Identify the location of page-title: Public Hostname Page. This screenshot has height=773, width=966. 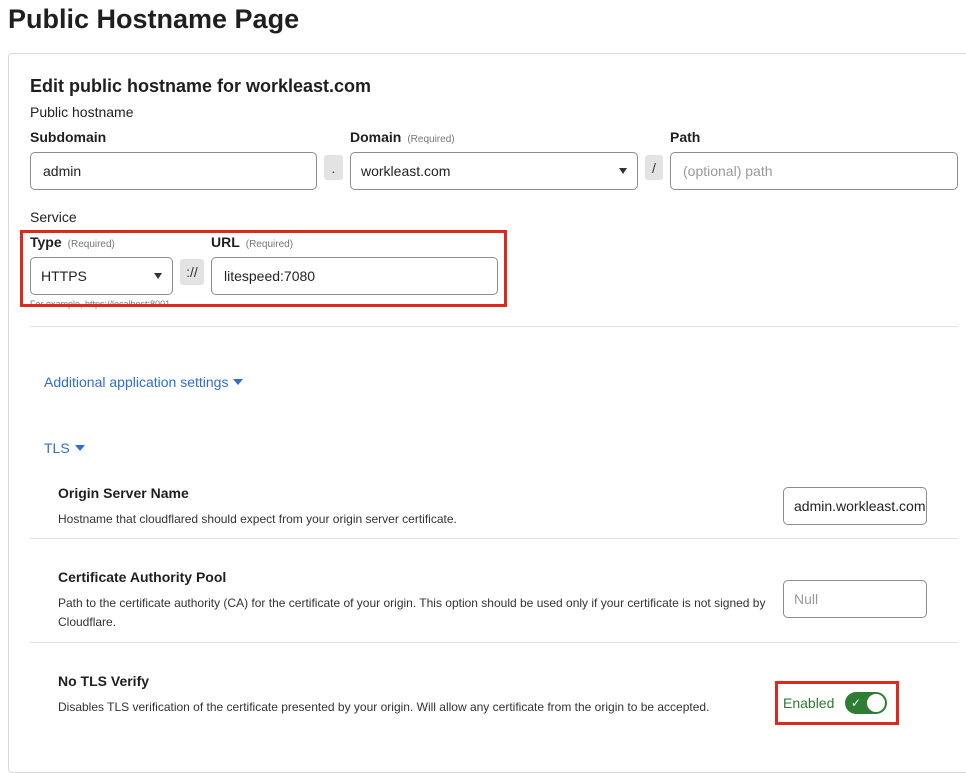
(154, 19).